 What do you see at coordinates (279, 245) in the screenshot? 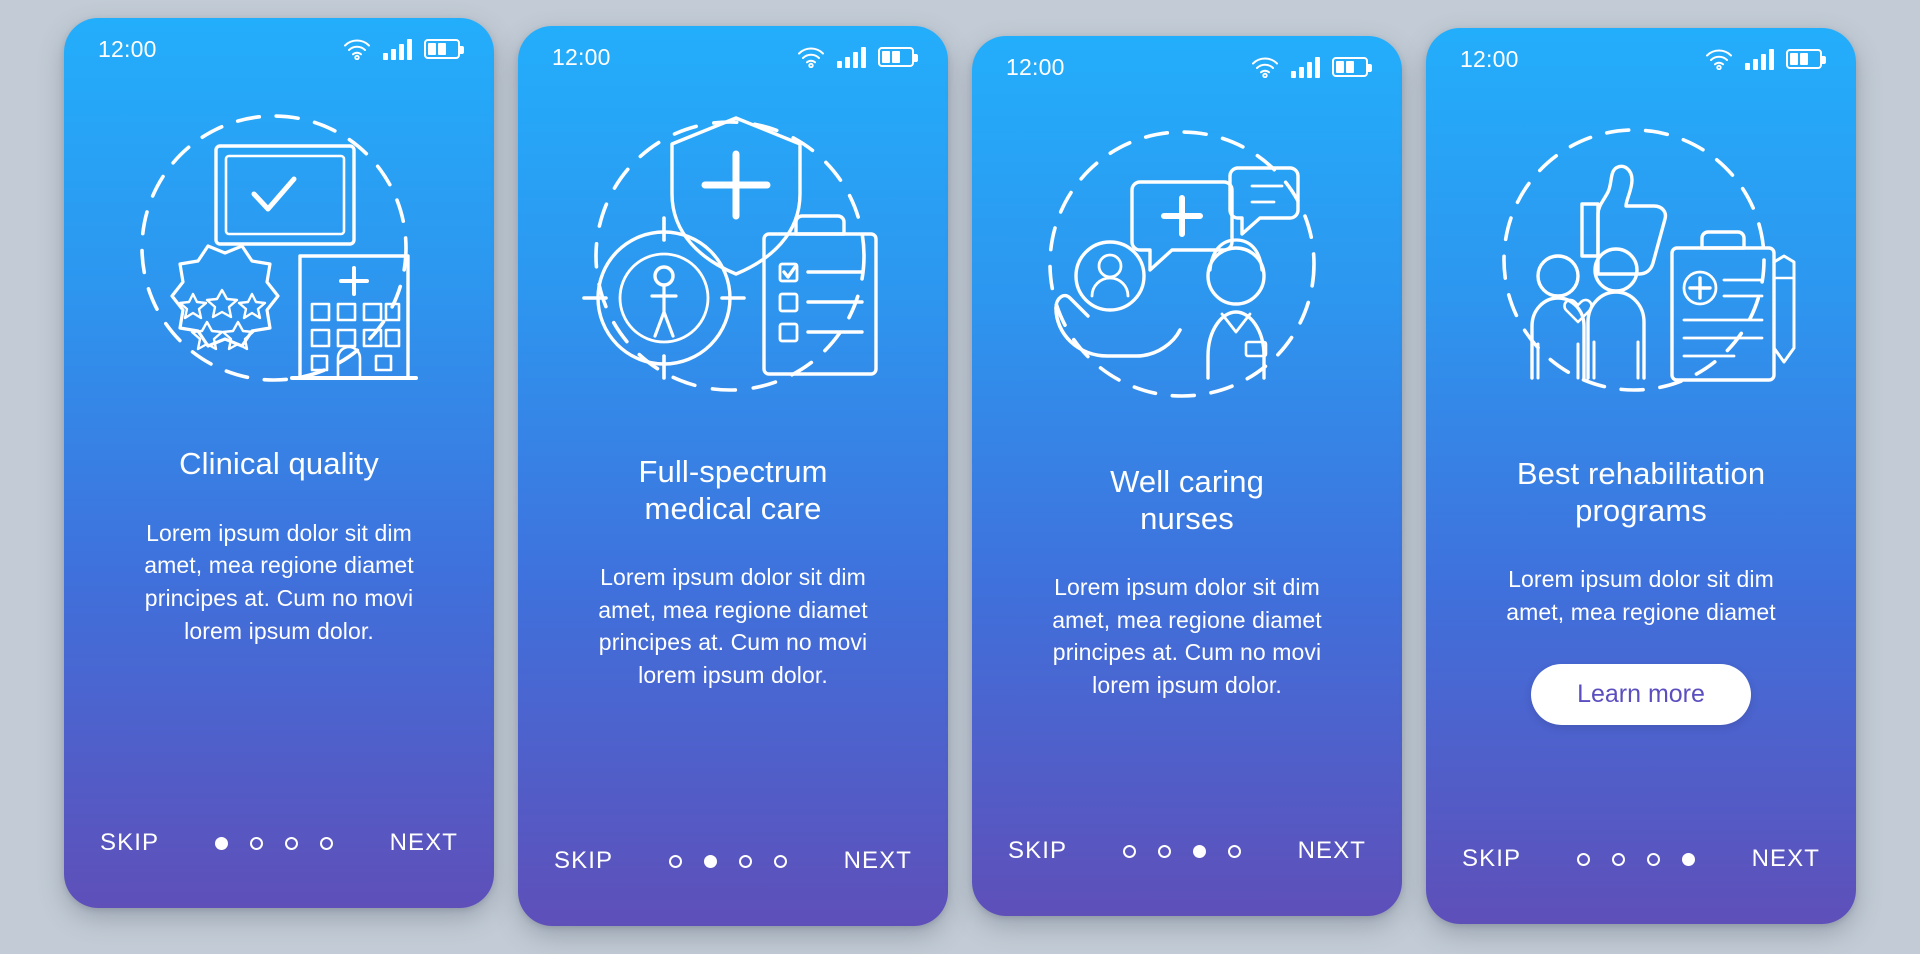
I see `clinical-quality-illustration` at bounding box center [279, 245].